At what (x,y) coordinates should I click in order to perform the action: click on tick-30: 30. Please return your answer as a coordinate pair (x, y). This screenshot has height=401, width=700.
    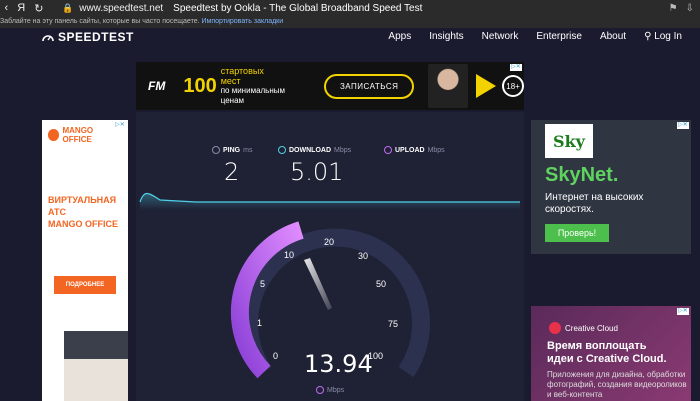
    Looking at the image, I should click on (363, 256).